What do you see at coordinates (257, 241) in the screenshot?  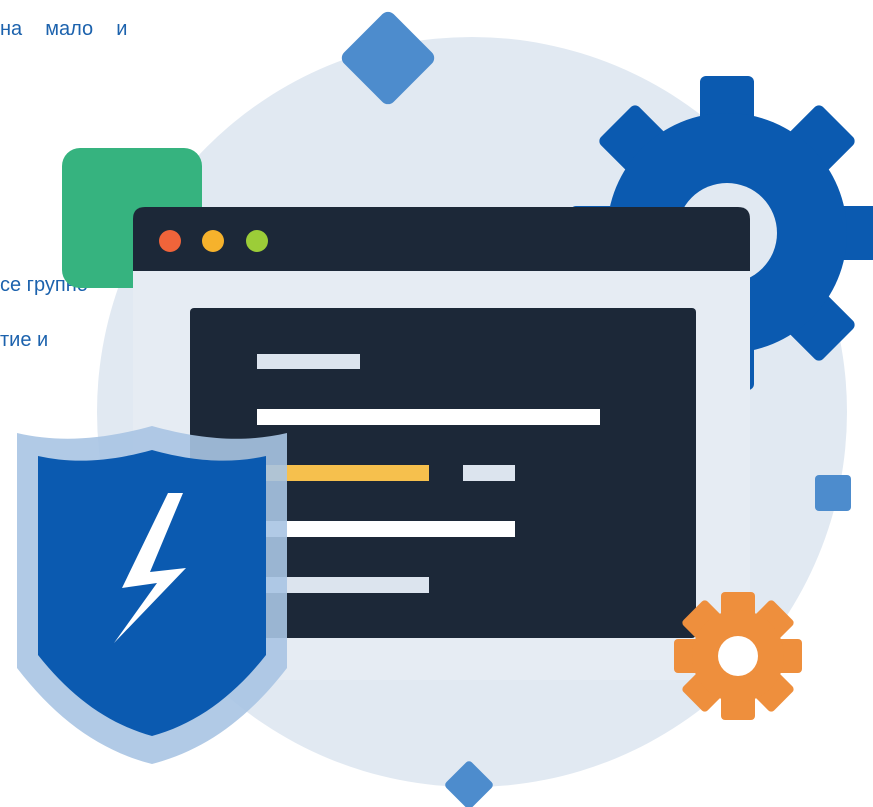 I see `window-dot-green` at bounding box center [257, 241].